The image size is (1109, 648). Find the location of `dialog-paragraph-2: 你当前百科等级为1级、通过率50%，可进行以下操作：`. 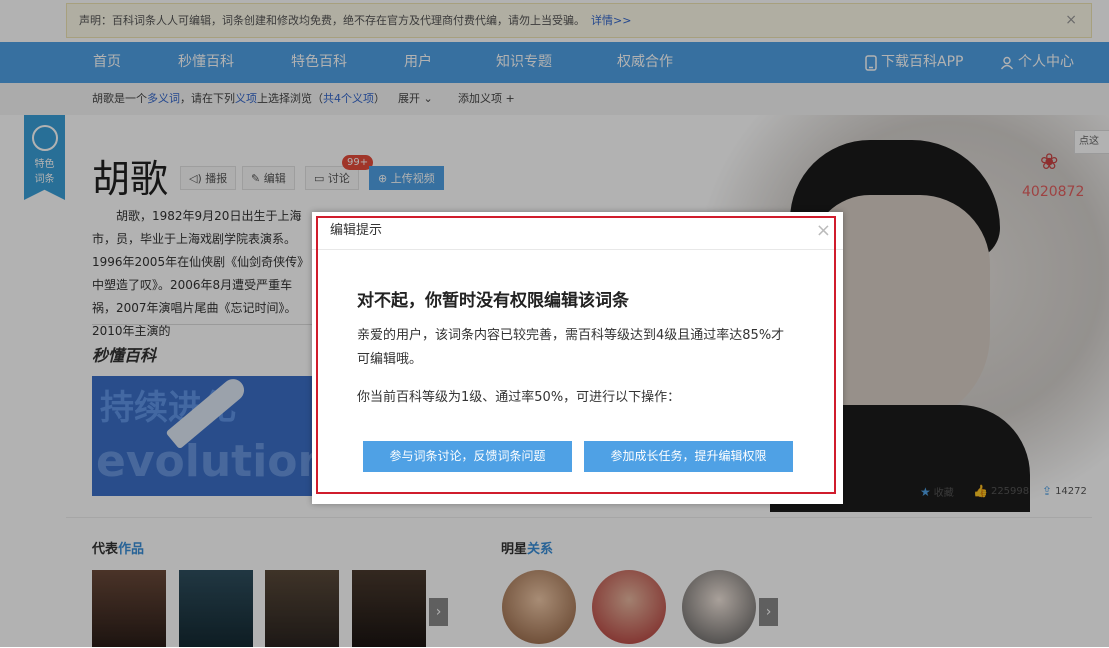

dialog-paragraph-2: 你当前百科等级为1级、通过率50%，可进行以下操作： is located at coordinates (519, 397).